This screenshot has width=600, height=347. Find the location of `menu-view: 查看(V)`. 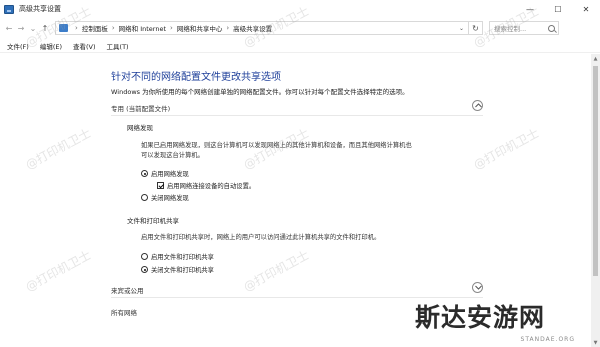

menu-view: 查看(V) is located at coordinates (84, 46).